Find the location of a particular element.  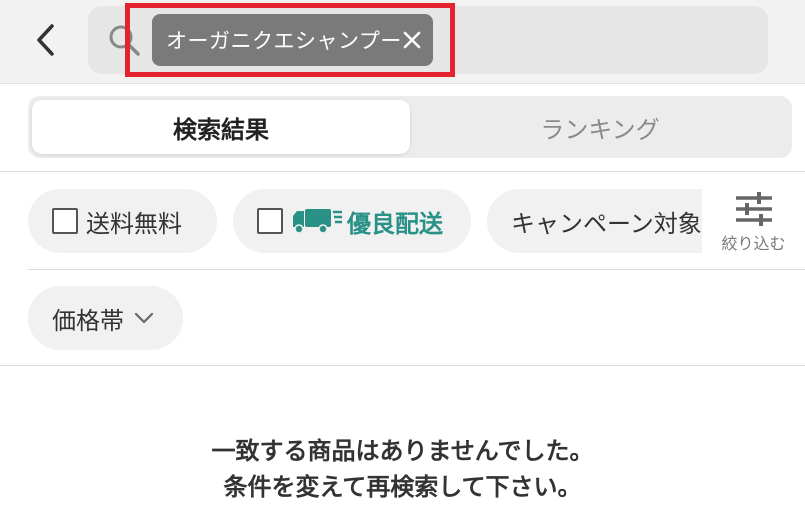

back-button is located at coordinates (46, 40).